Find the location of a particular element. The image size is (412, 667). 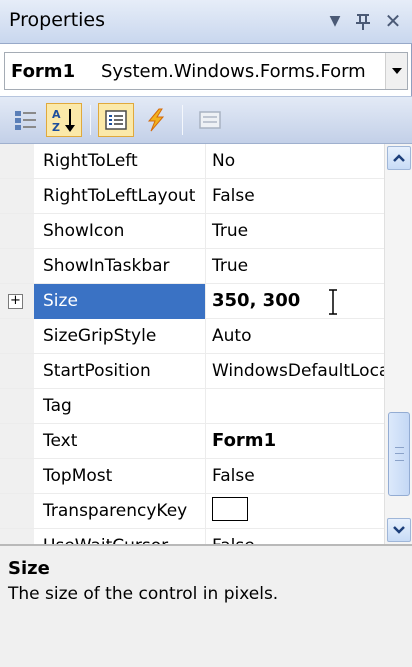

property-row: RightToLeftLayout False is located at coordinates (192, 196).